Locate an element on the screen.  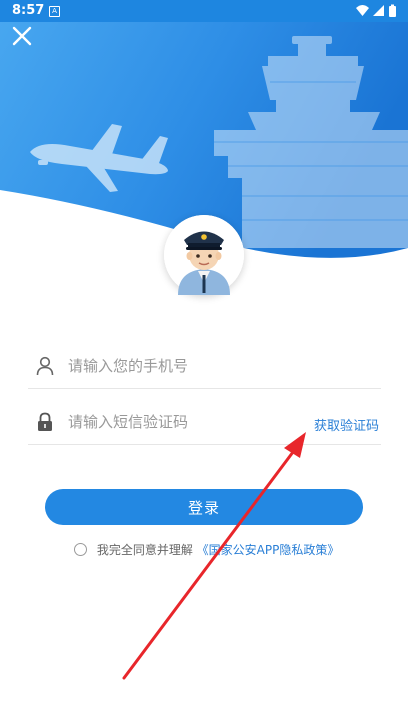
notification-icon: A is located at coordinates (54, 11).